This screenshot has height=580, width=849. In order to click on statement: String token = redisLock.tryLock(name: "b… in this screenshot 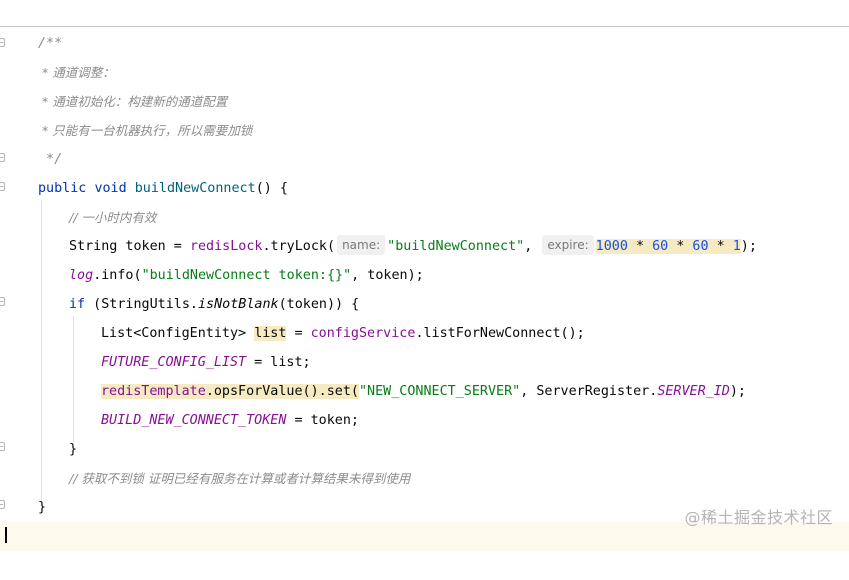, I will do `click(413, 246)`.